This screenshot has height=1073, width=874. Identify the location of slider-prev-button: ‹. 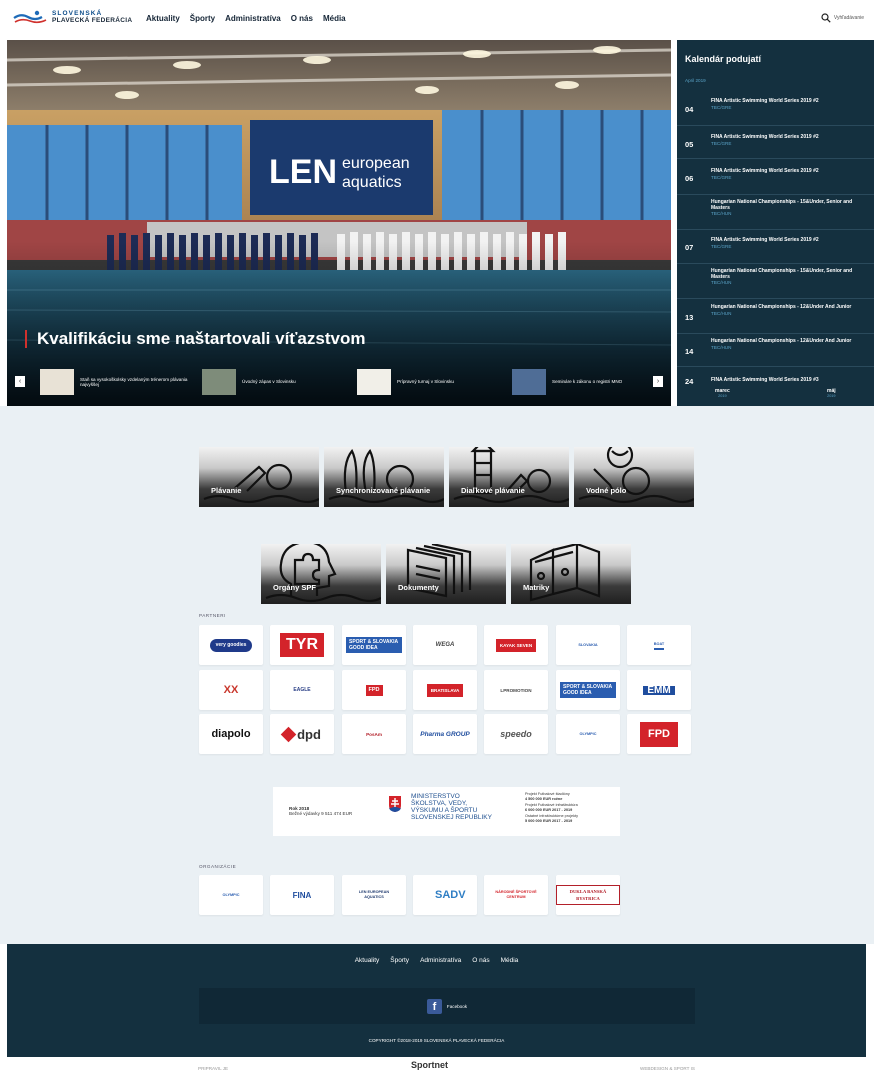
(20, 381).